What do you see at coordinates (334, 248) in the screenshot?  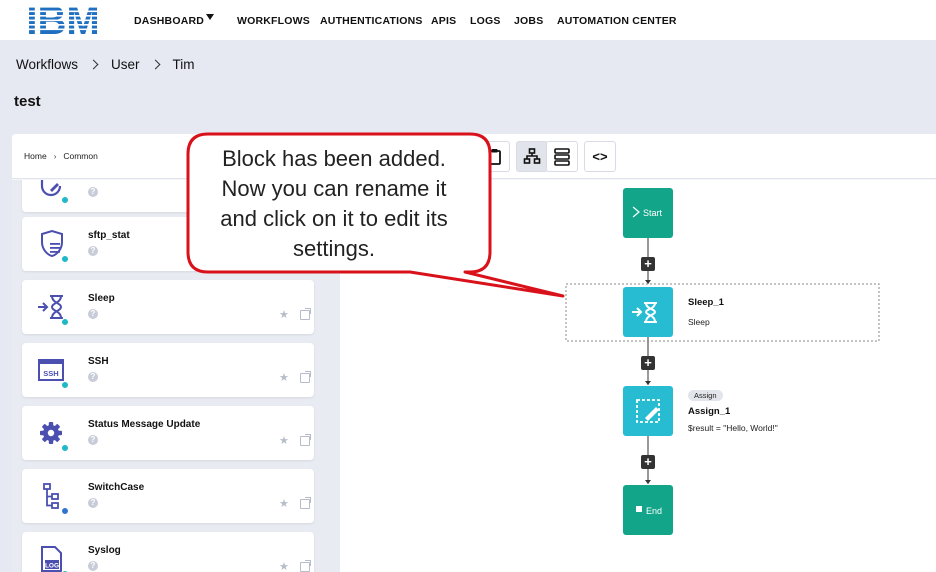 I see `callout-line: settings.` at bounding box center [334, 248].